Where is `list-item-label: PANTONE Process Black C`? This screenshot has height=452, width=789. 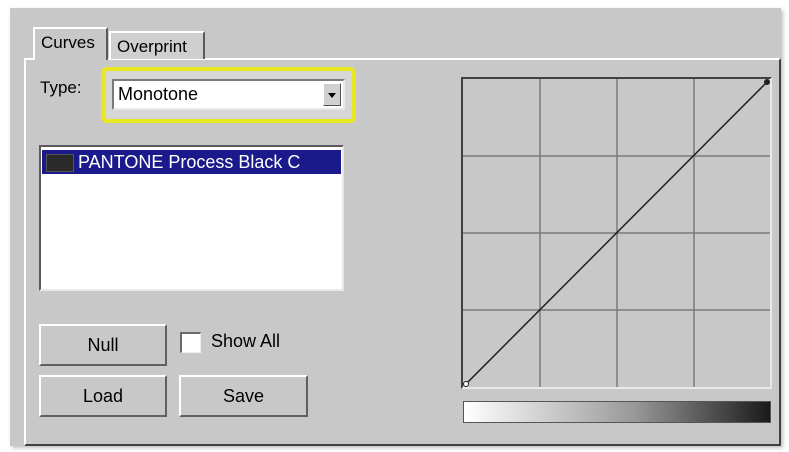 list-item-label: PANTONE Process Black C is located at coordinates (189, 162).